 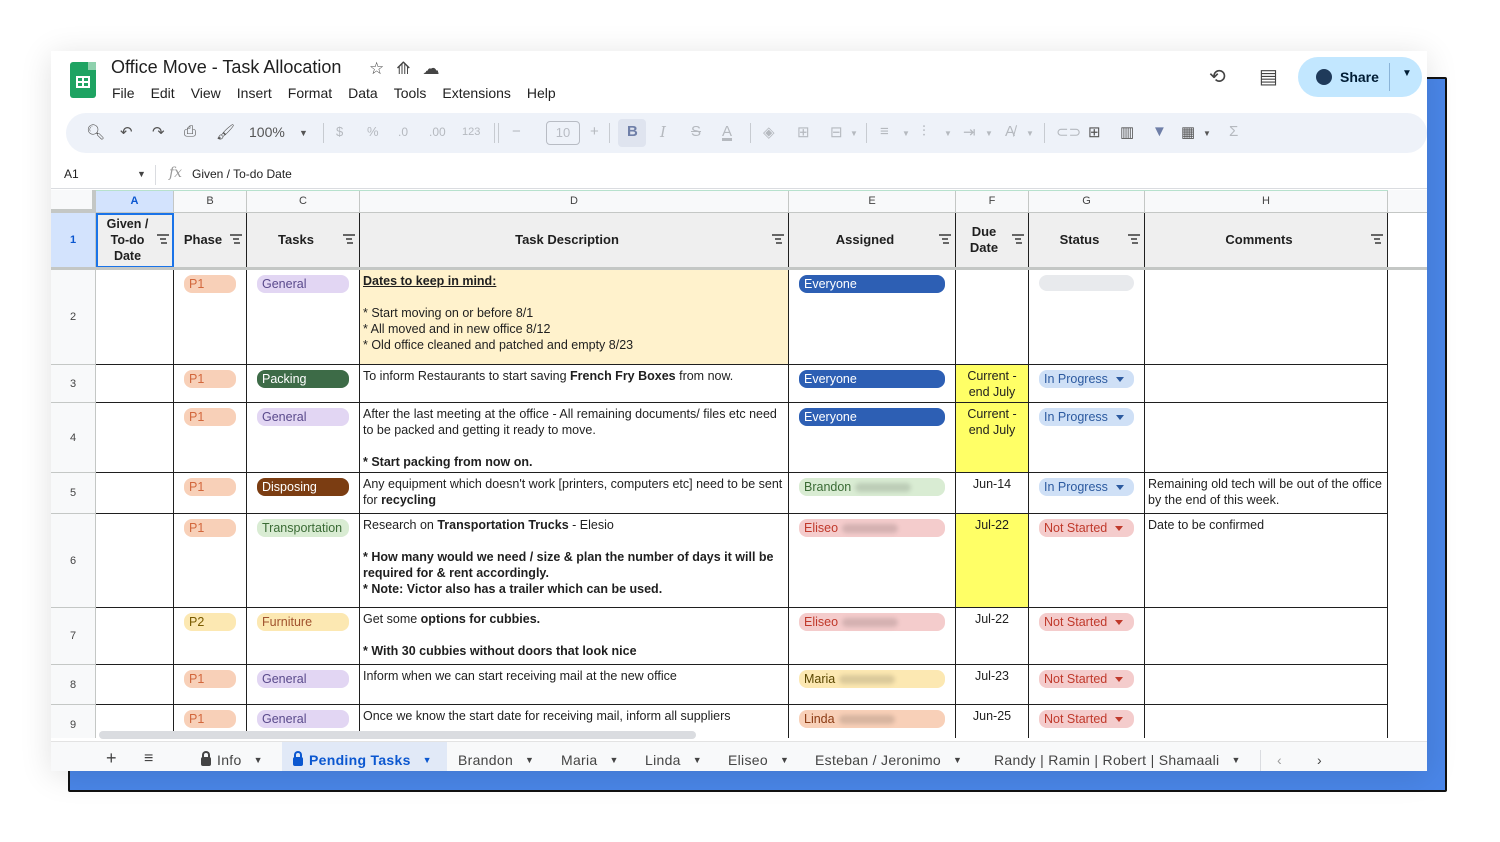 I want to click on status-dropdown: Not Started, so click(x=1086, y=622).